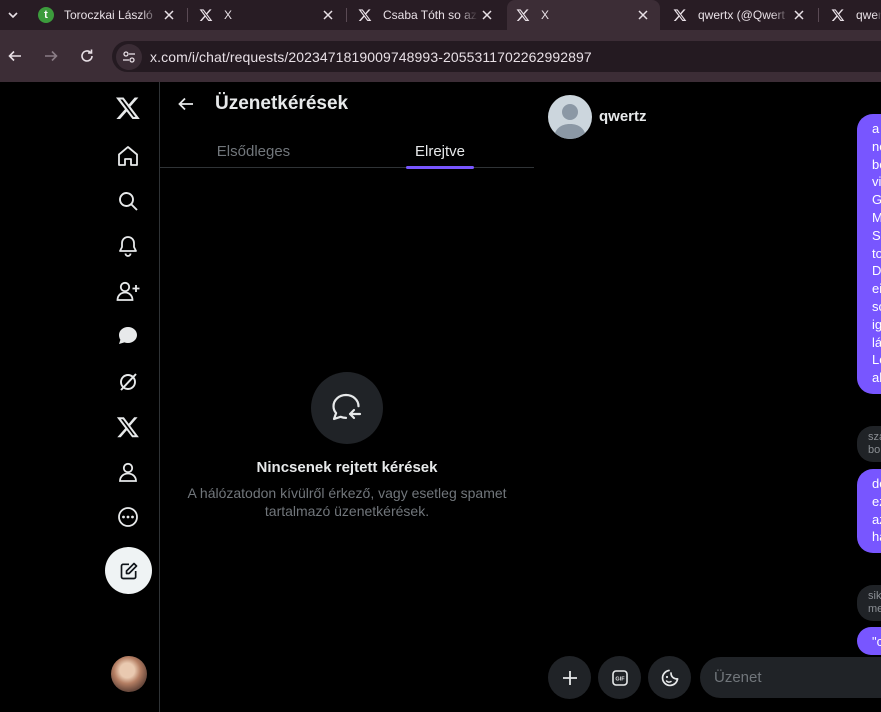 The height and width of the screenshot is (712, 881). What do you see at coordinates (430, 15) in the screenshot?
I see `tab-title: Csaba Tóth so az` at bounding box center [430, 15].